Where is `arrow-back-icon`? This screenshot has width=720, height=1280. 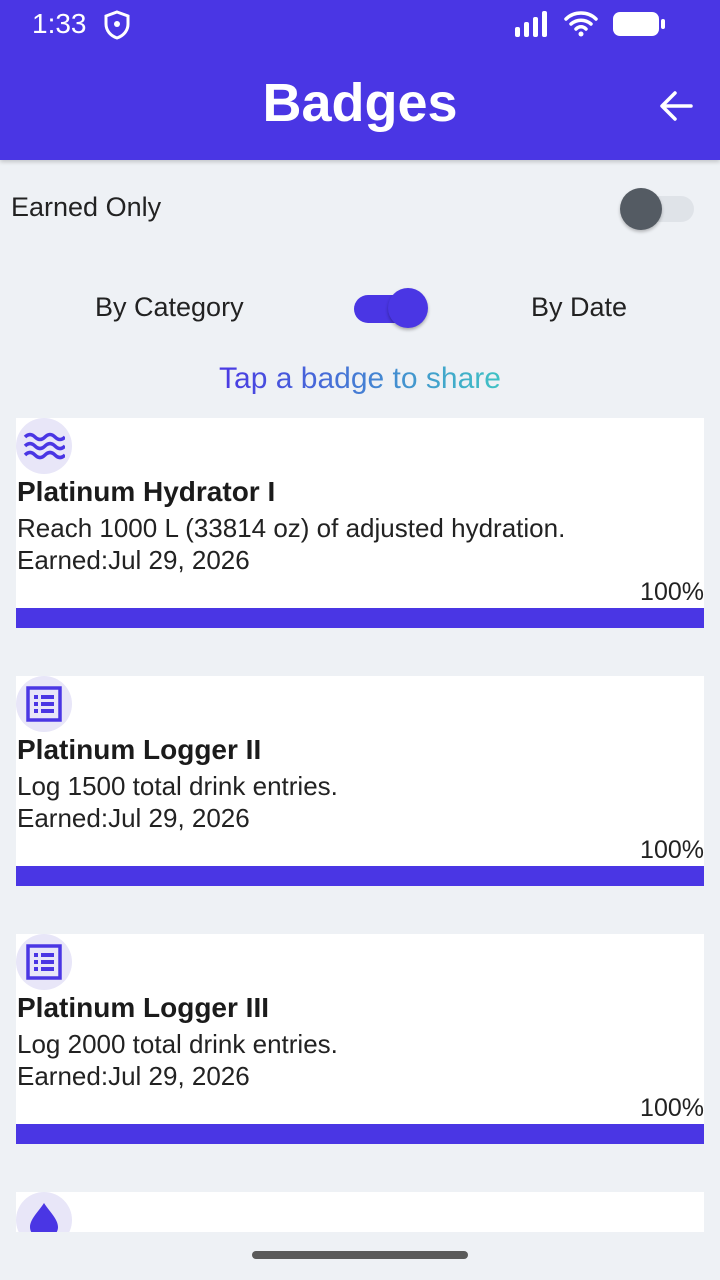
arrow-back-icon is located at coordinates (676, 106).